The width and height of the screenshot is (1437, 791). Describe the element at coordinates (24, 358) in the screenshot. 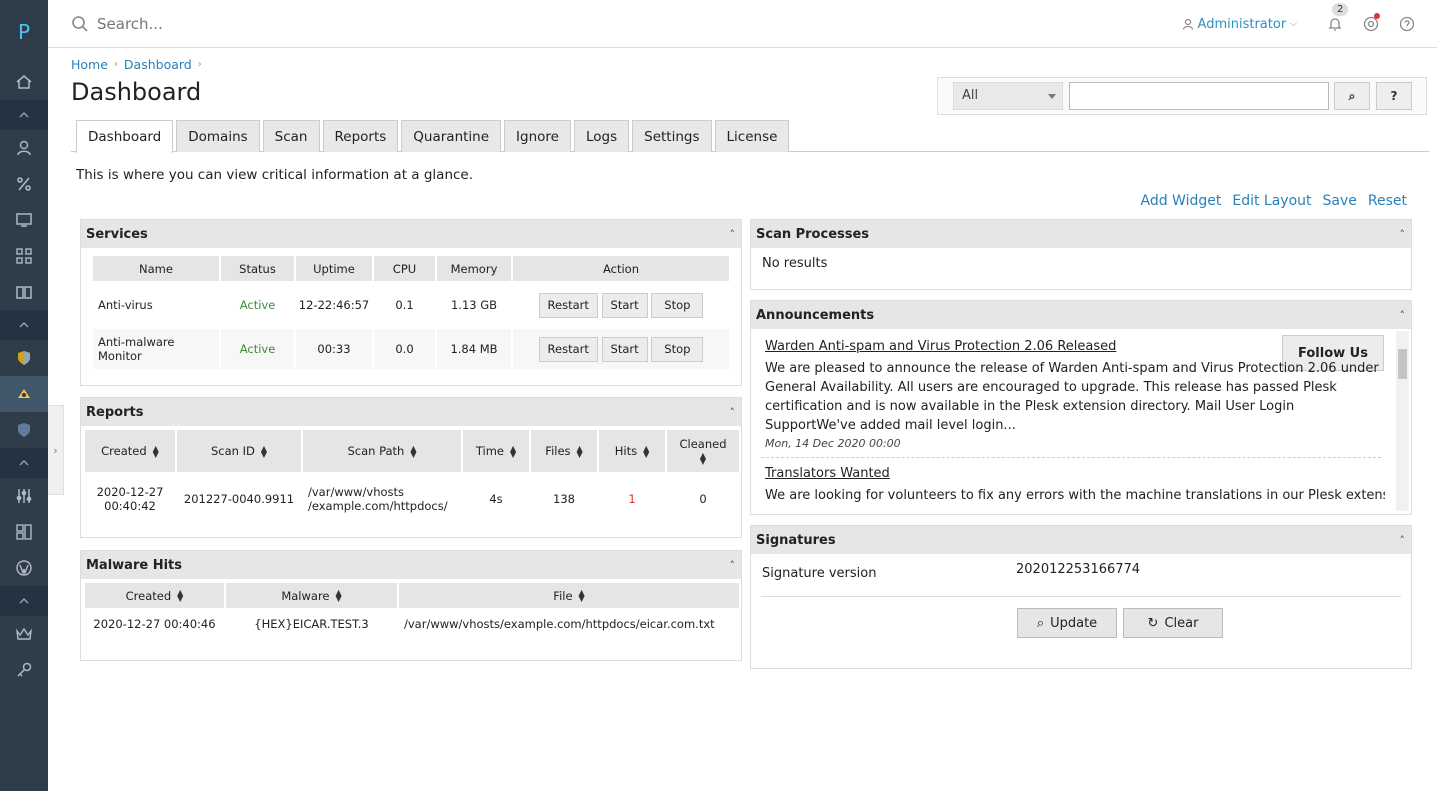

I see `shield-icon` at that location.